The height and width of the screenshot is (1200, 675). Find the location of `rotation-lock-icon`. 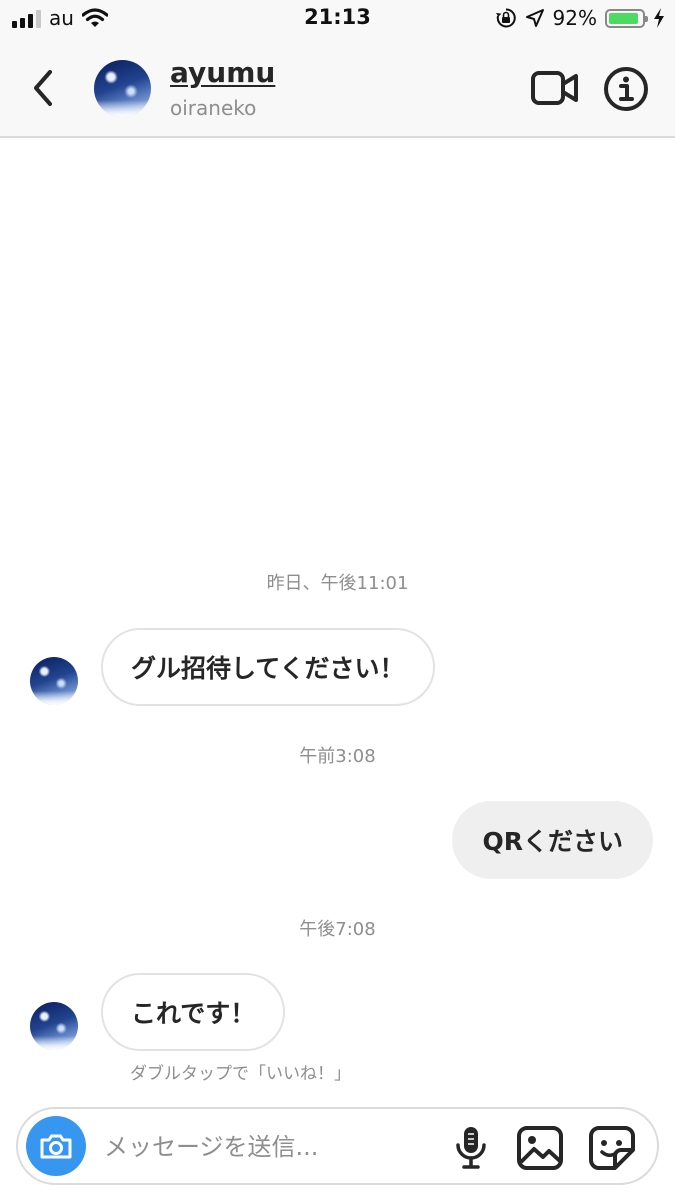

rotation-lock-icon is located at coordinates (505, 18).